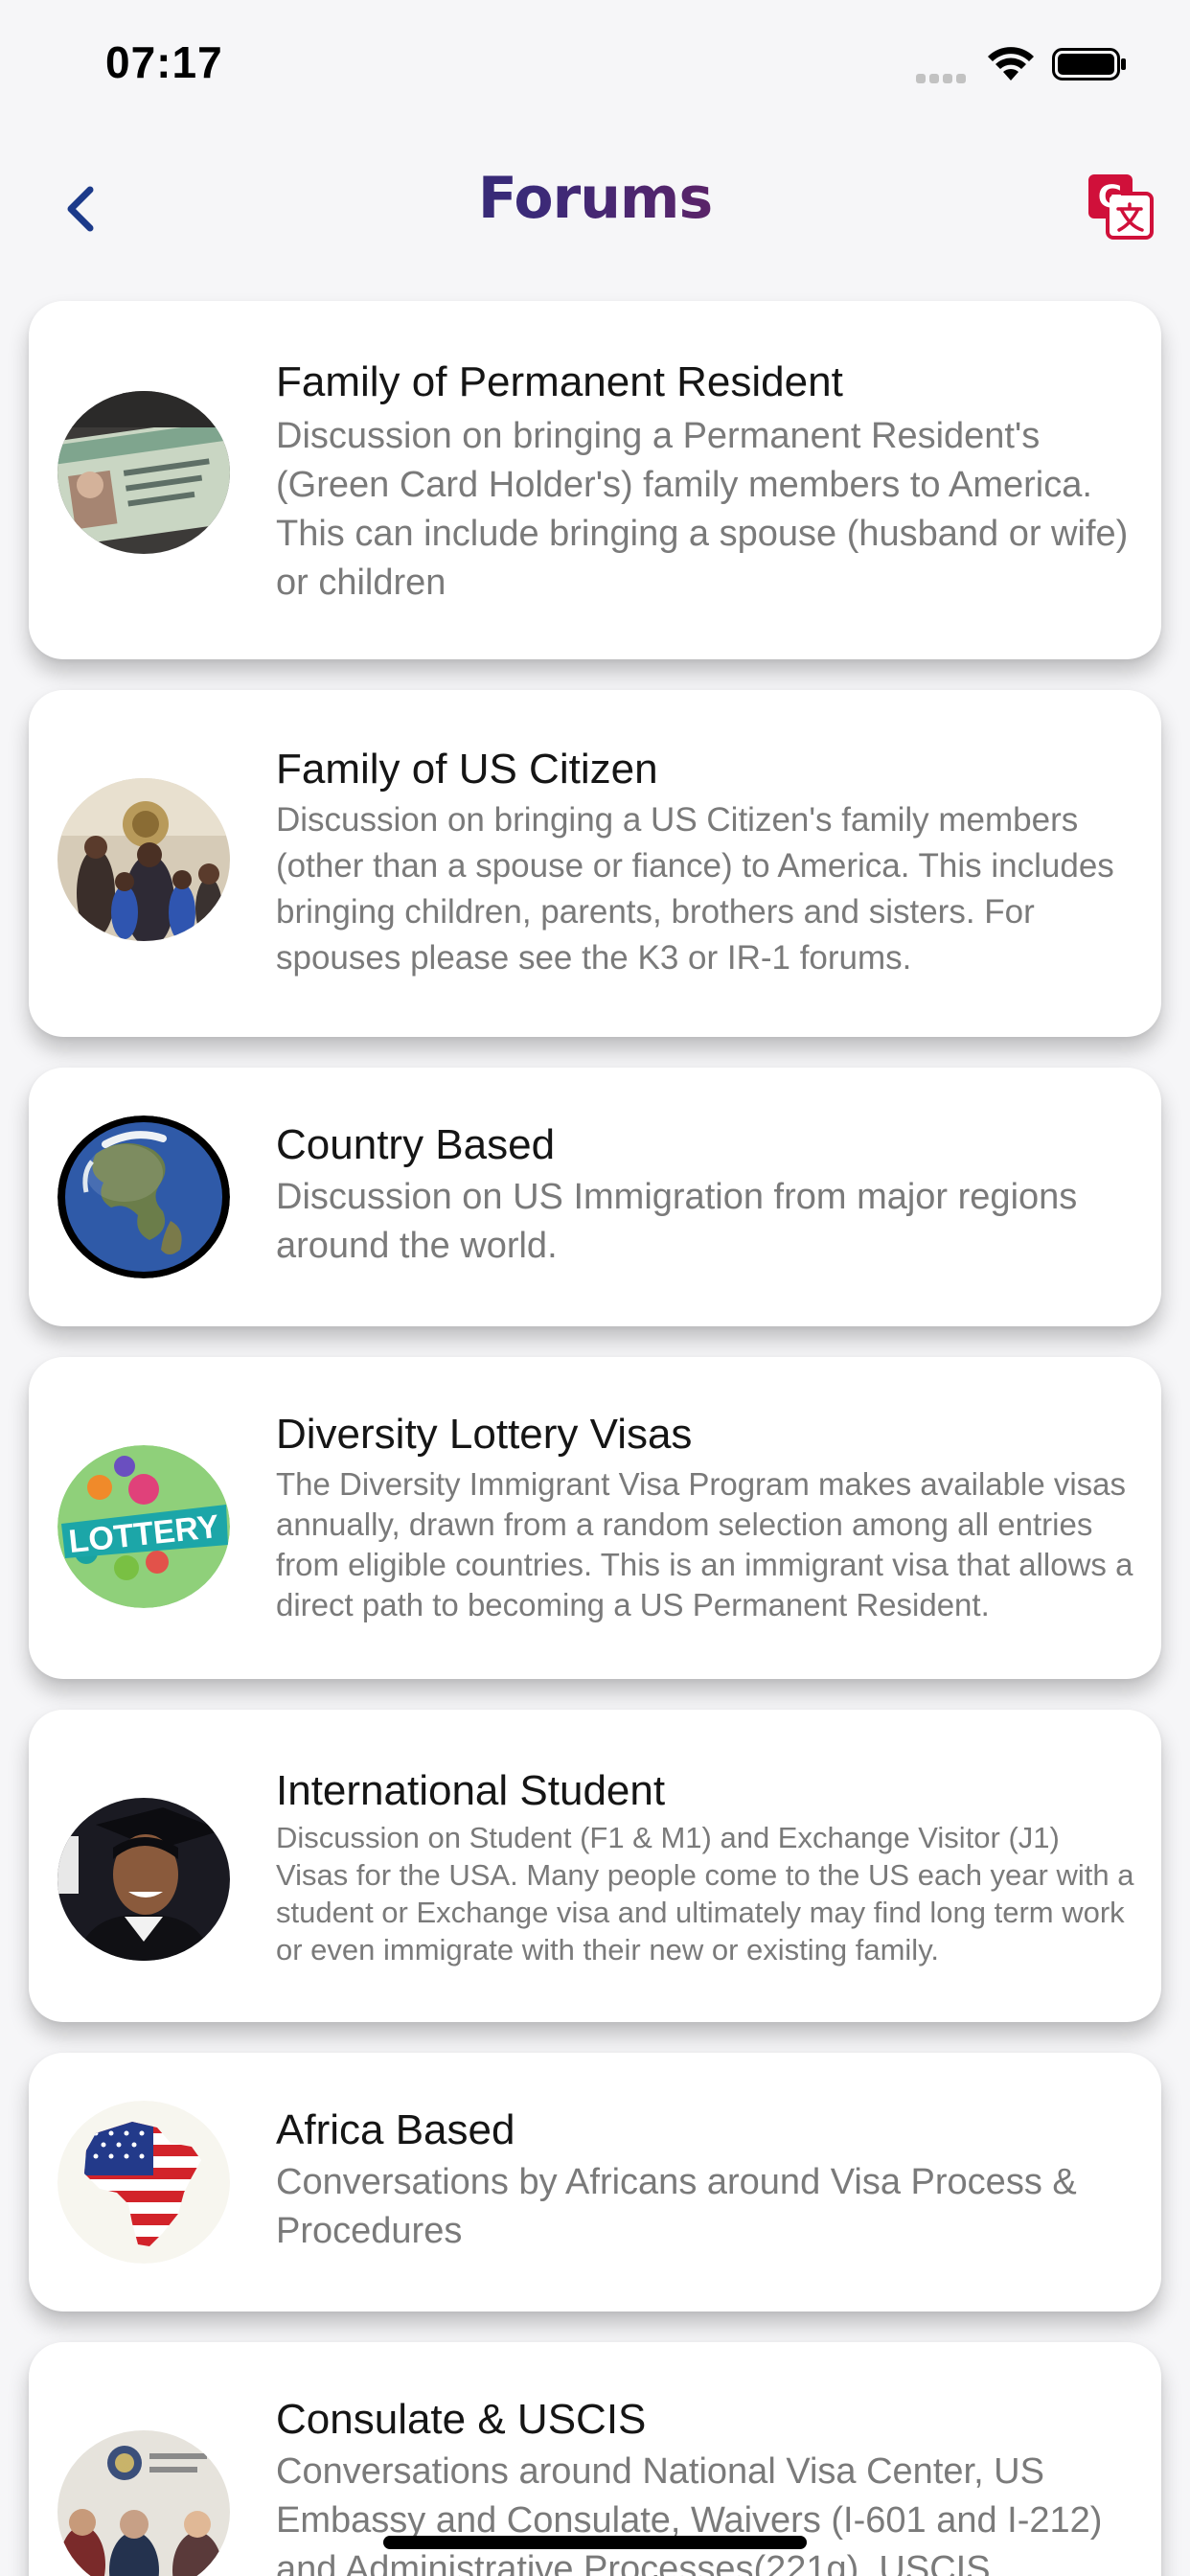 This screenshot has height=2576, width=1190. Describe the element at coordinates (595, 2542) in the screenshot. I see `home-indicator` at that location.